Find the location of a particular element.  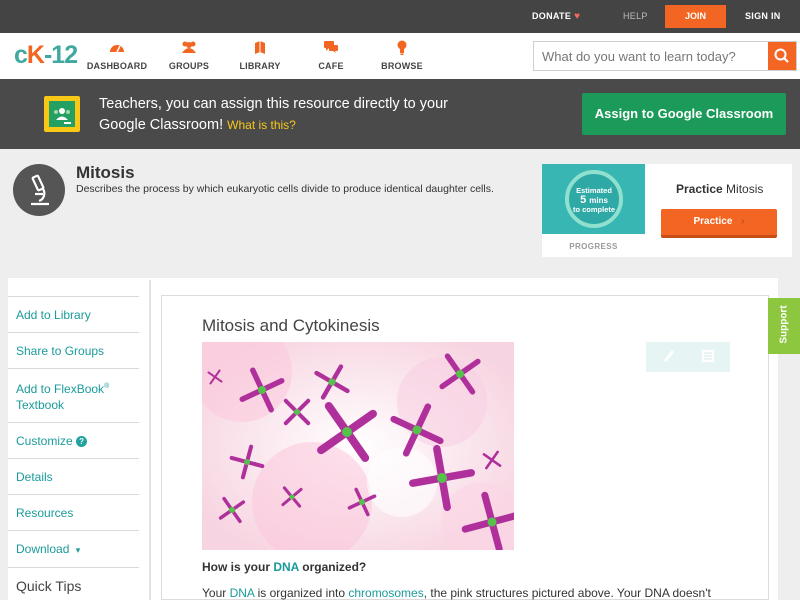

search-icon is located at coordinates (781, 55).